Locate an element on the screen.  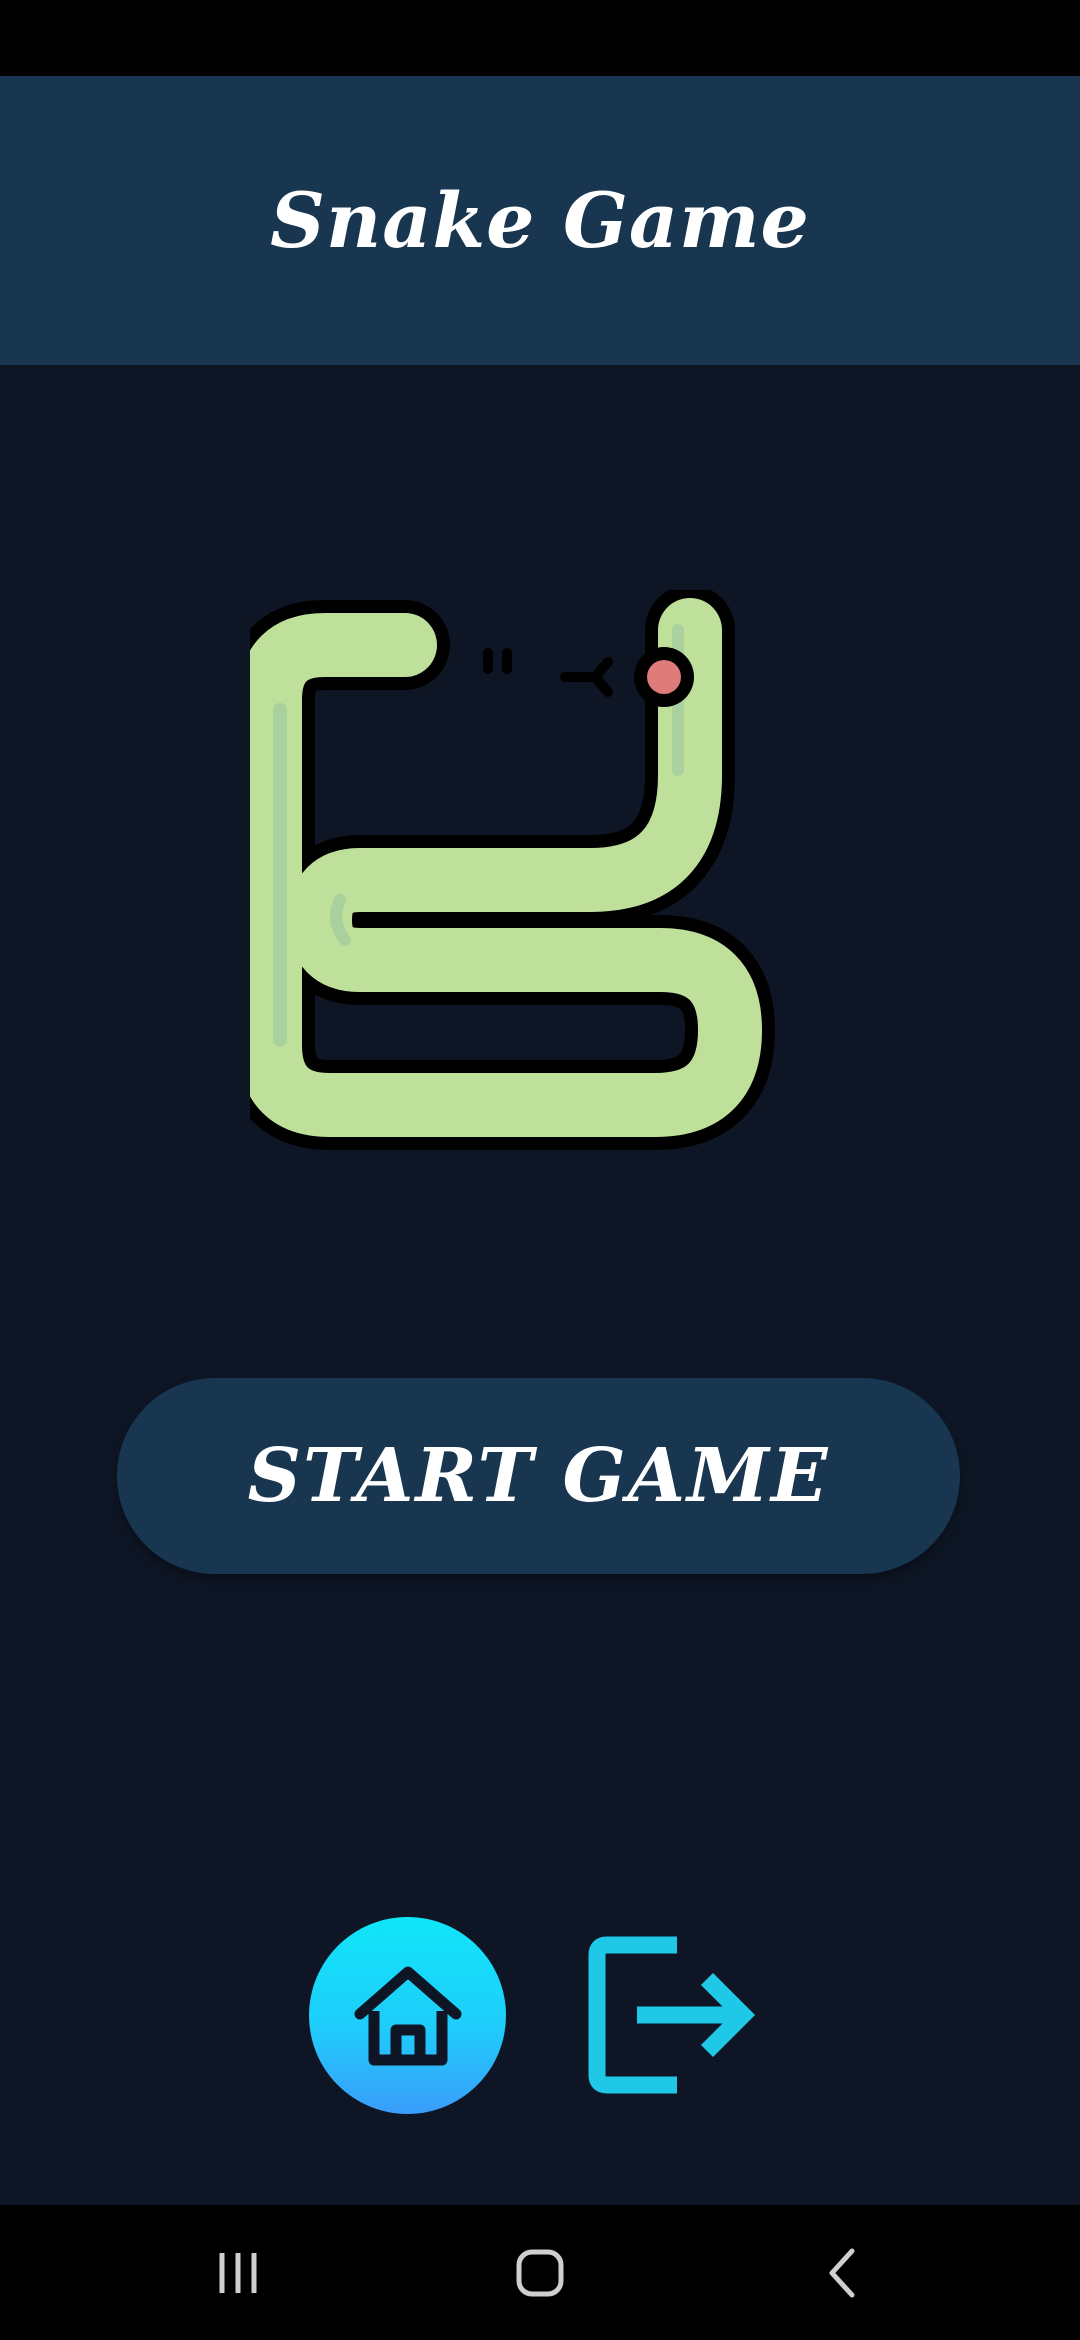
nav-home-icon is located at coordinates (540, 2272).